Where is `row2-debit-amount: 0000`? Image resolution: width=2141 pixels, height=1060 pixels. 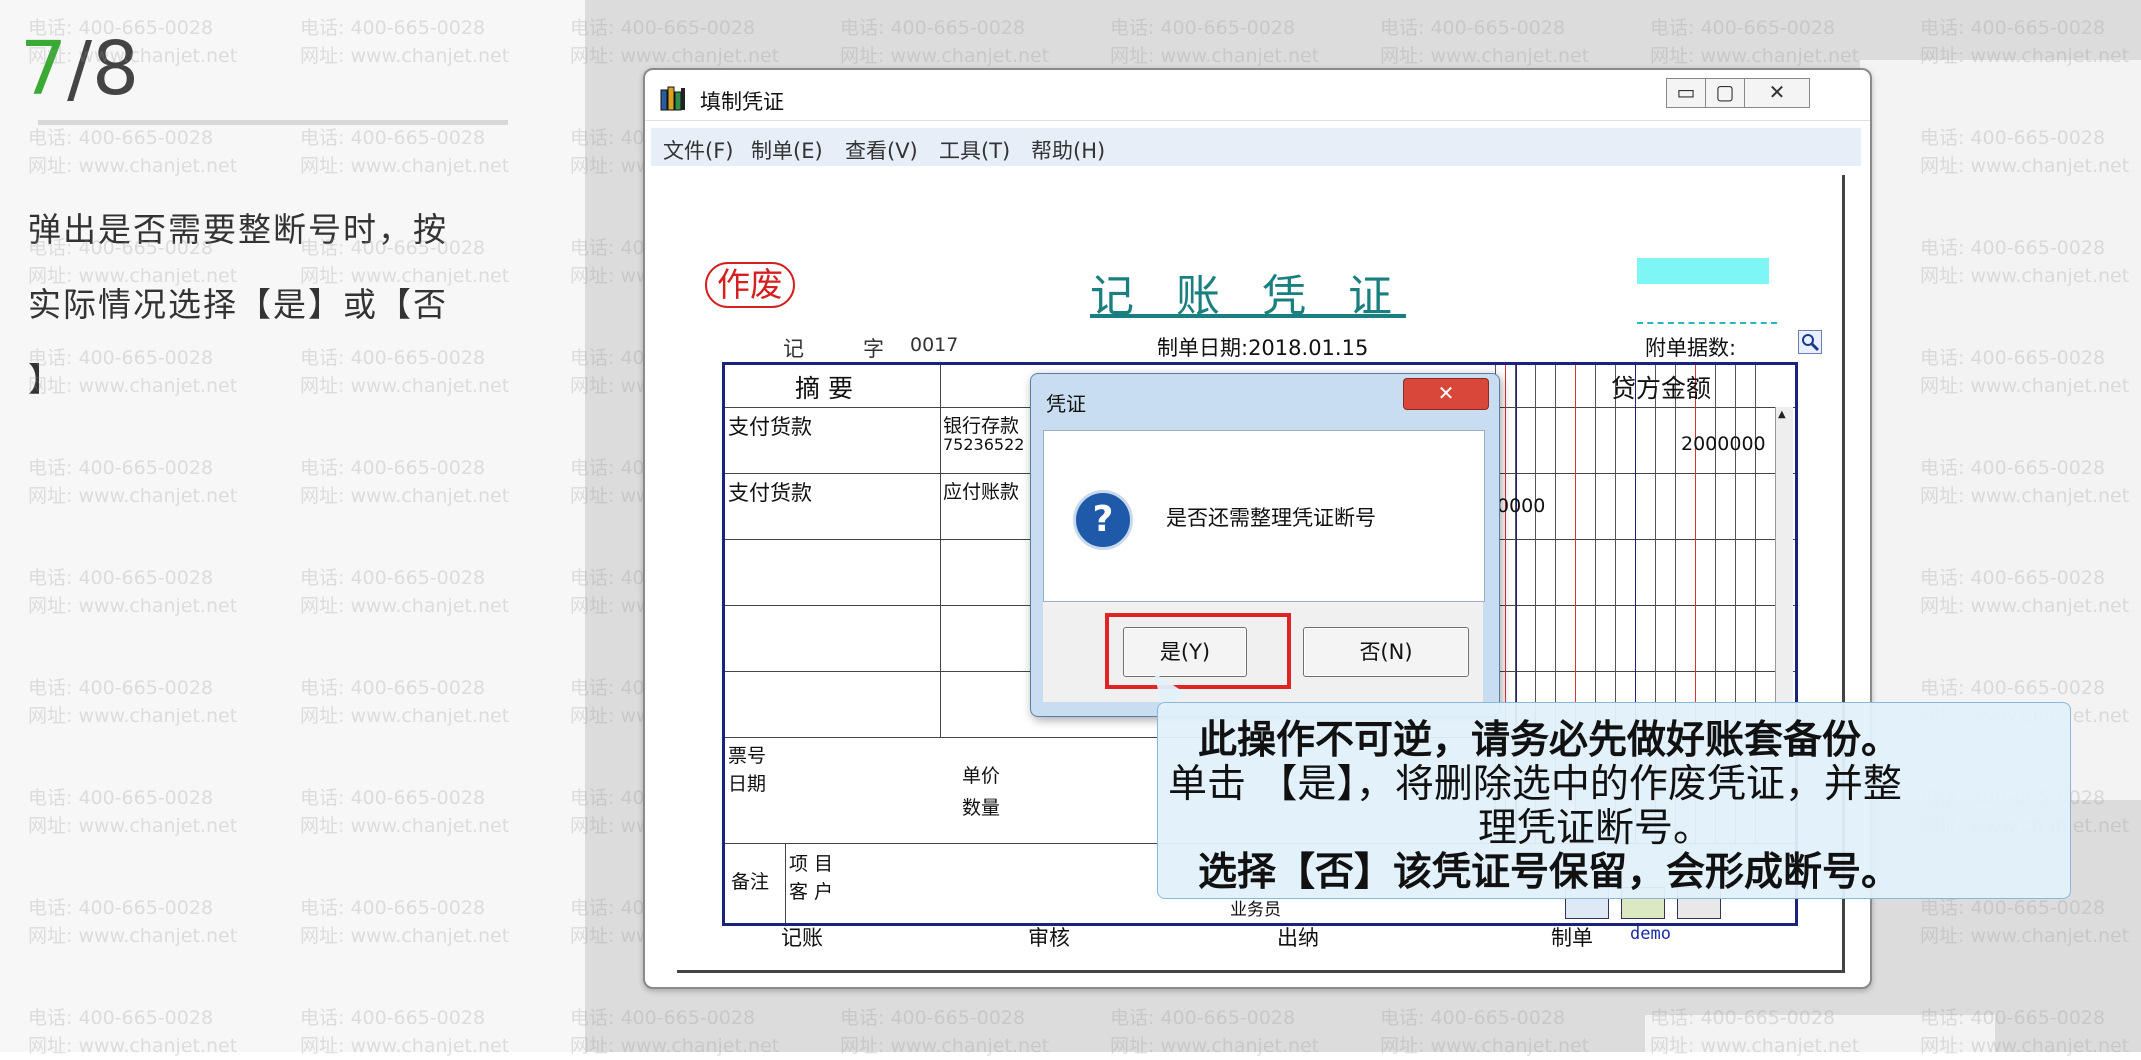
row2-debit-amount: 0000 is located at coordinates (1521, 506).